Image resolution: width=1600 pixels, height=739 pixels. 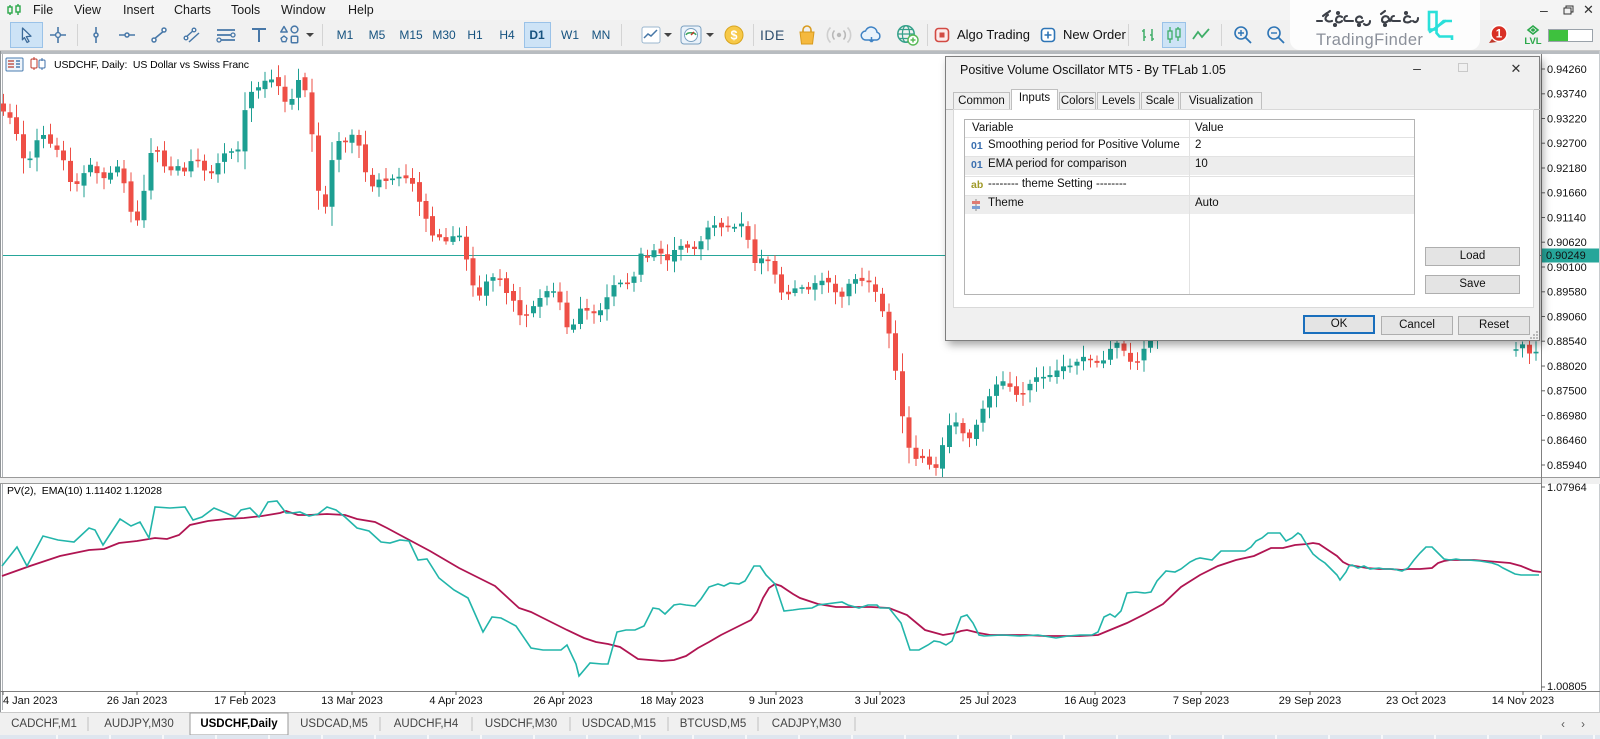 I want to click on svg-text: 13 Mar 2023, so click(x=352, y=701).